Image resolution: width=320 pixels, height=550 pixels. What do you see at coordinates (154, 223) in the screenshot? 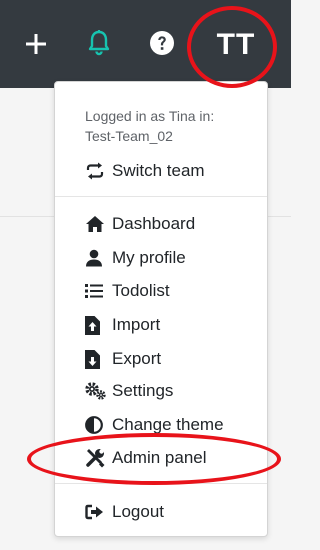
I see `menu-item-label: Dashboard` at bounding box center [154, 223].